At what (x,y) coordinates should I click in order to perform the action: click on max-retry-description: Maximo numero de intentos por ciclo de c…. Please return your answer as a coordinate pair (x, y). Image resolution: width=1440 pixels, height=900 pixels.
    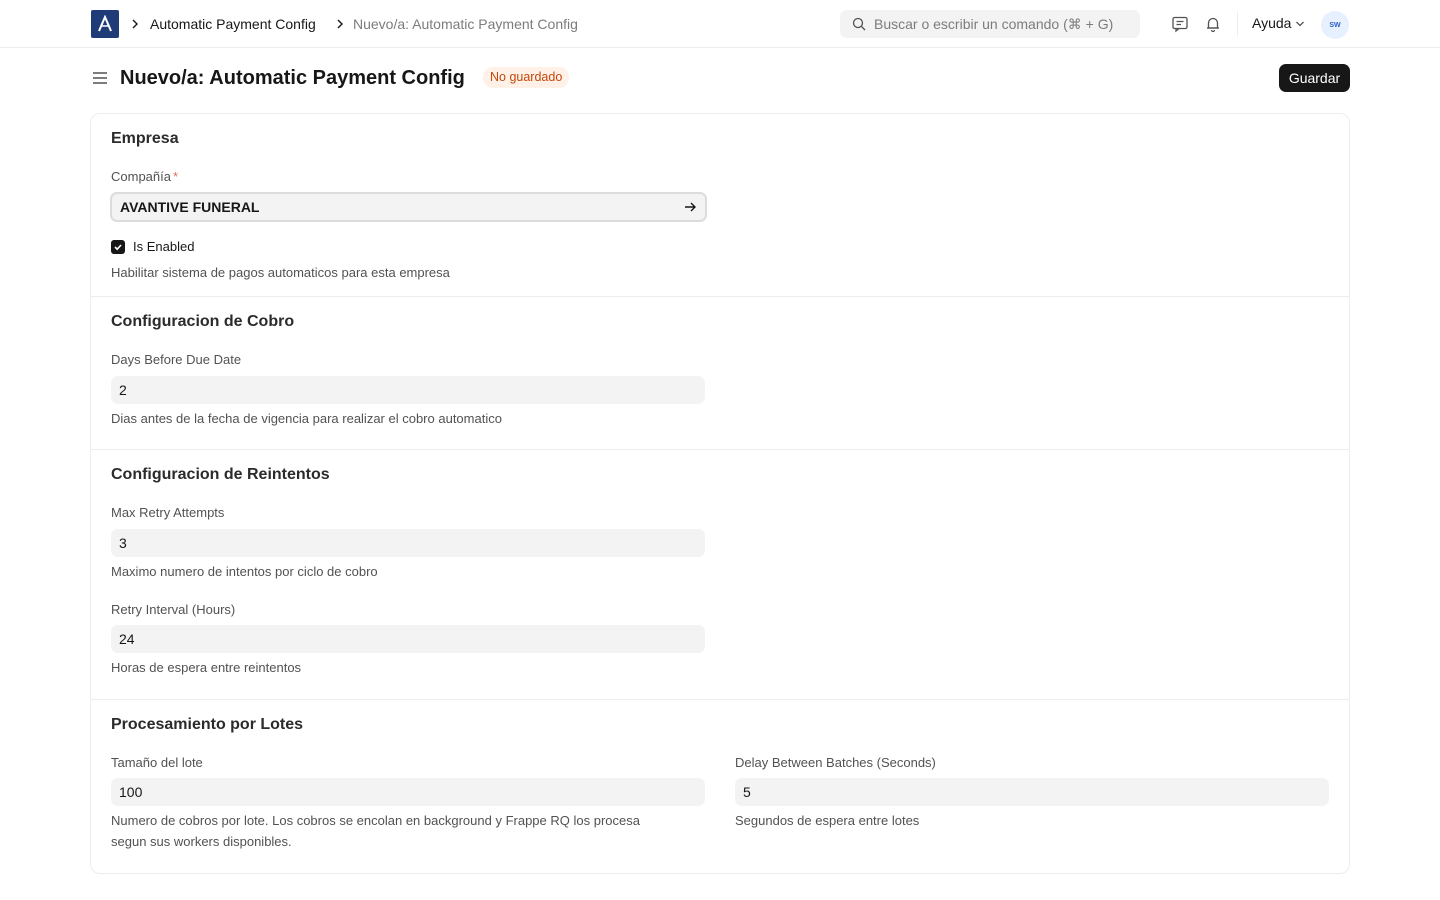
    Looking at the image, I should click on (244, 571).